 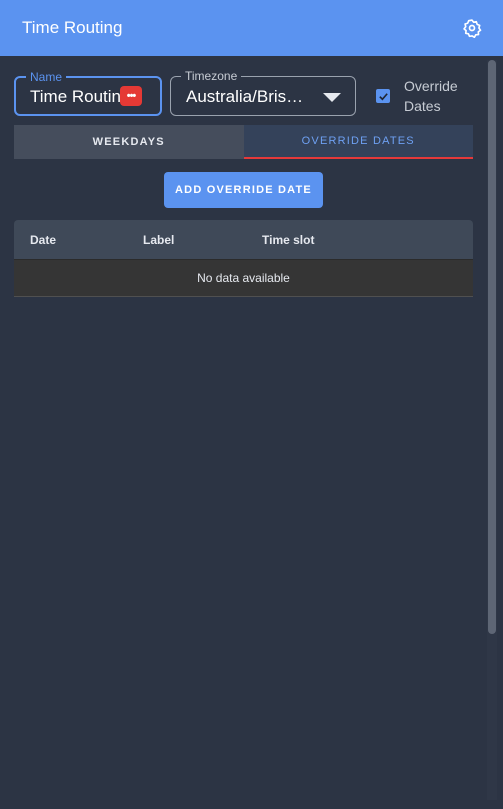 What do you see at coordinates (332, 97) in the screenshot?
I see `caret-down-icon` at bounding box center [332, 97].